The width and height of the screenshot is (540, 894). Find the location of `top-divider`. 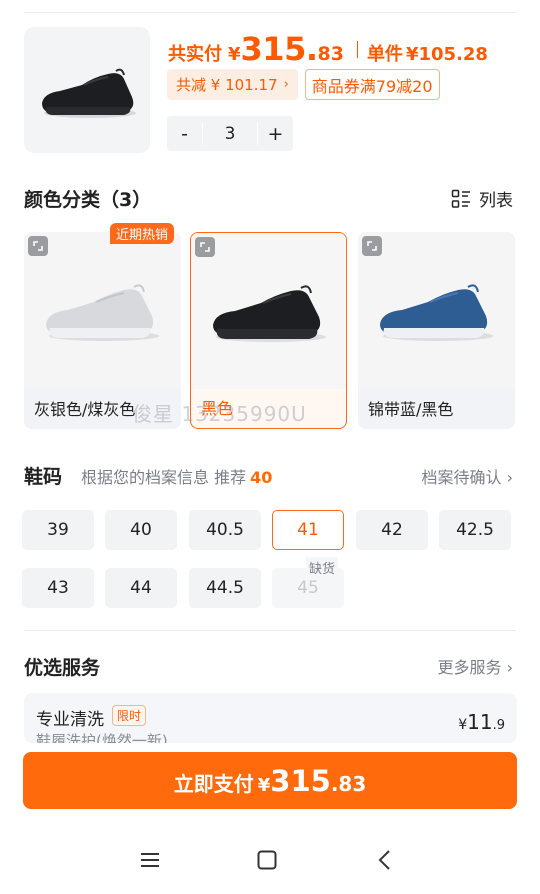

top-divider is located at coordinates (270, 12).